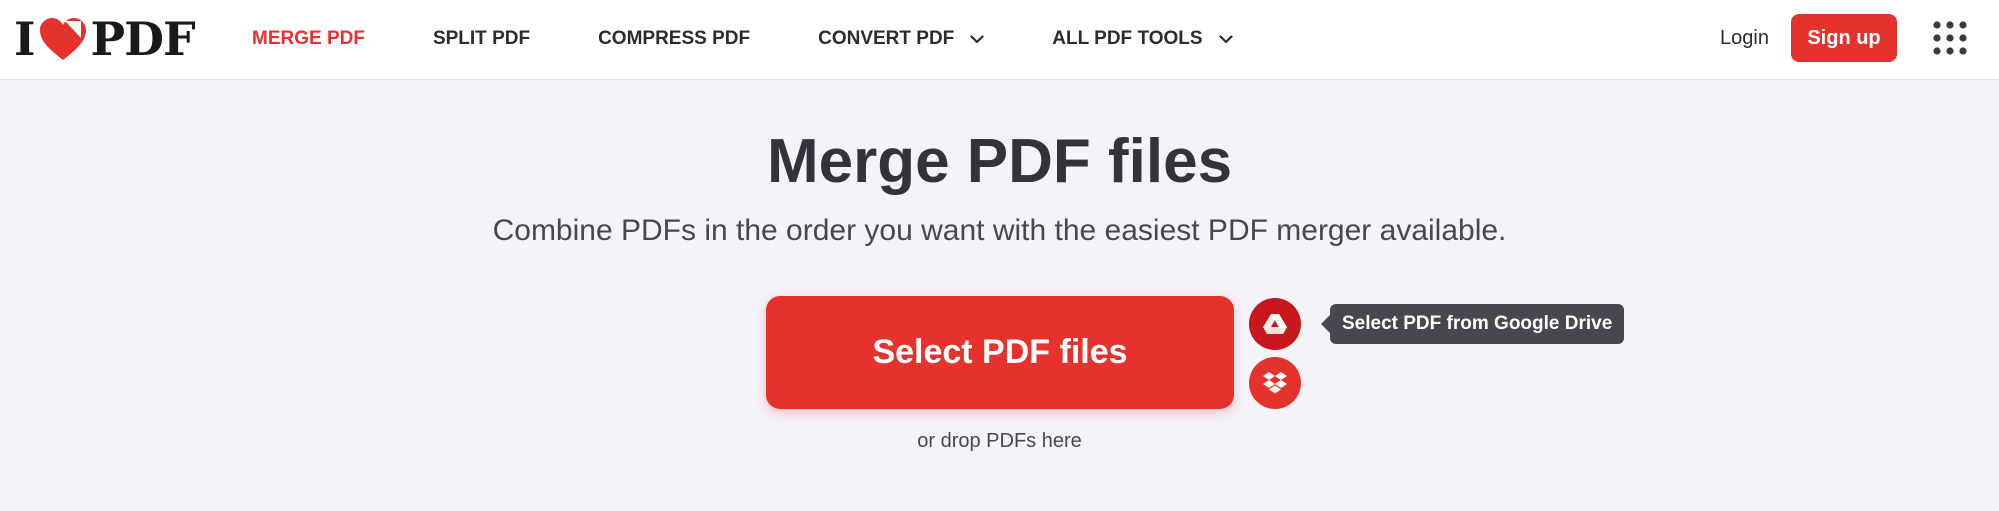 The height and width of the screenshot is (511, 1999). Describe the element at coordinates (1472, 324) in the screenshot. I see `google-drive-tooltip: Select PDF from Google Drive` at that location.